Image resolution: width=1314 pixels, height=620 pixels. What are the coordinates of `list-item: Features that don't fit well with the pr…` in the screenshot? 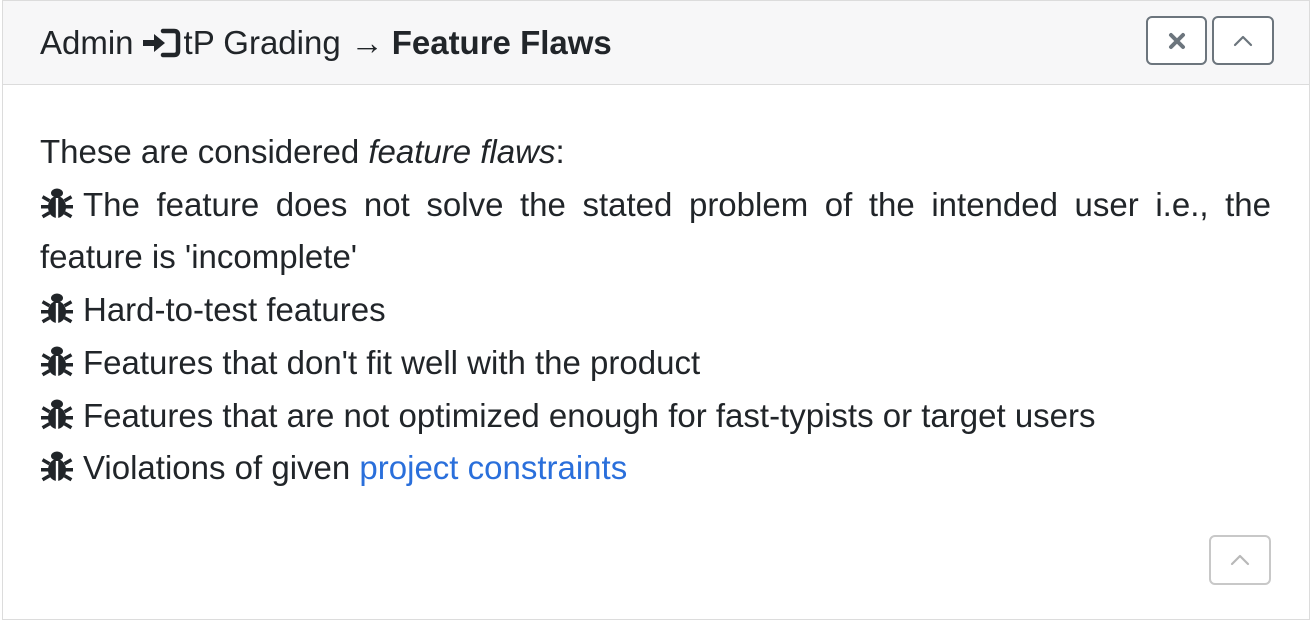 It's located at (655, 363).